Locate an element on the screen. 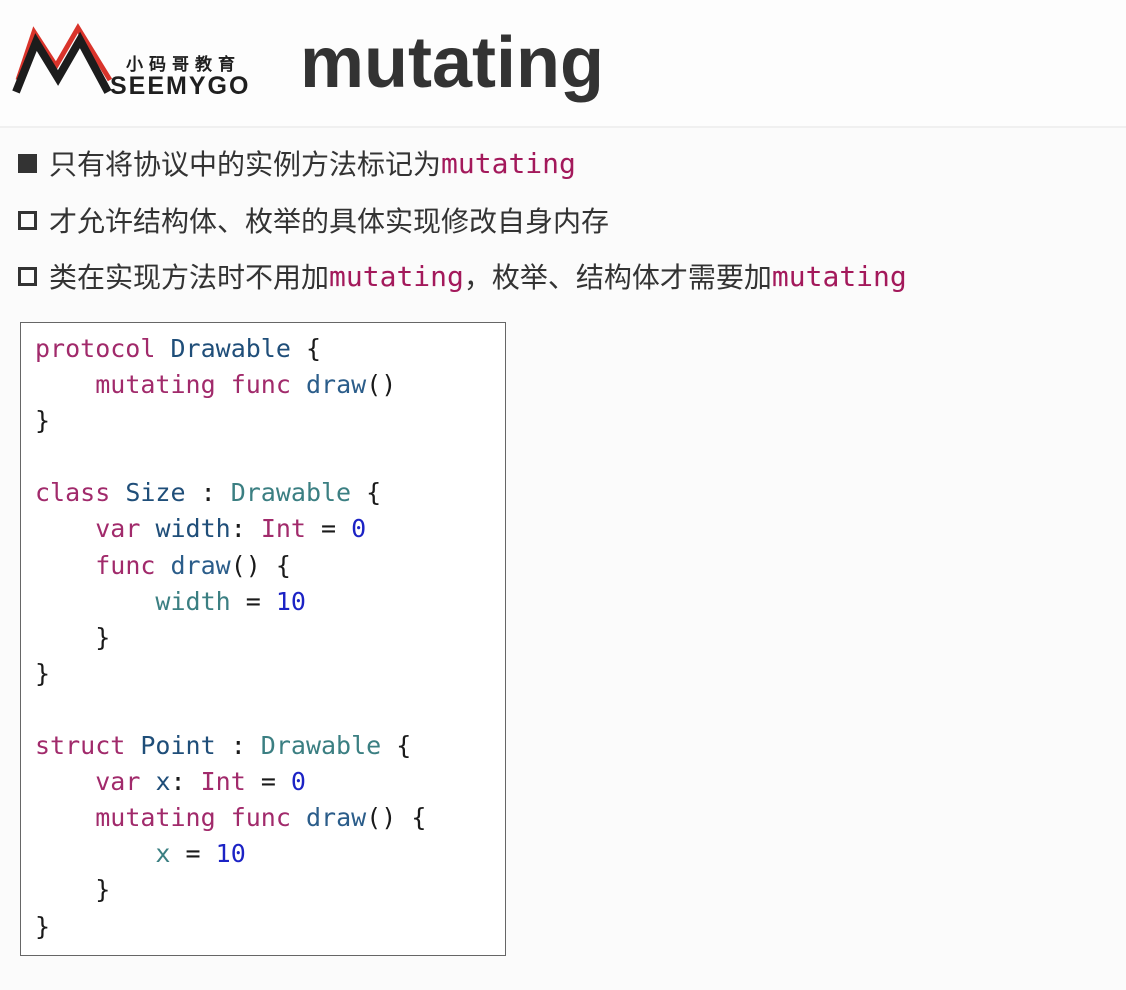 The height and width of the screenshot is (990, 1126). bullet-text-continued: ，枚举、结构体才需要加 is located at coordinates (617, 277).